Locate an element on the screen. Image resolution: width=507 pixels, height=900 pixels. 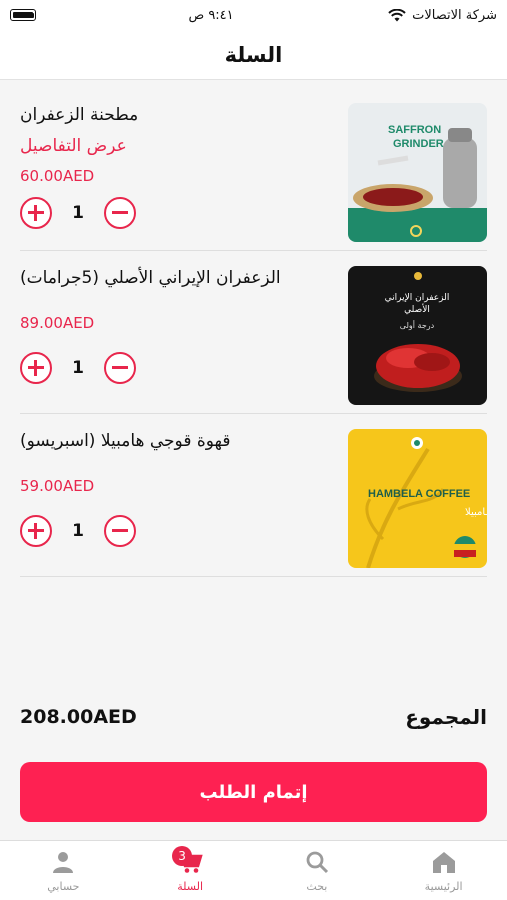
view-details-link: عرض التفاصيل is located at coordinates (73, 146).